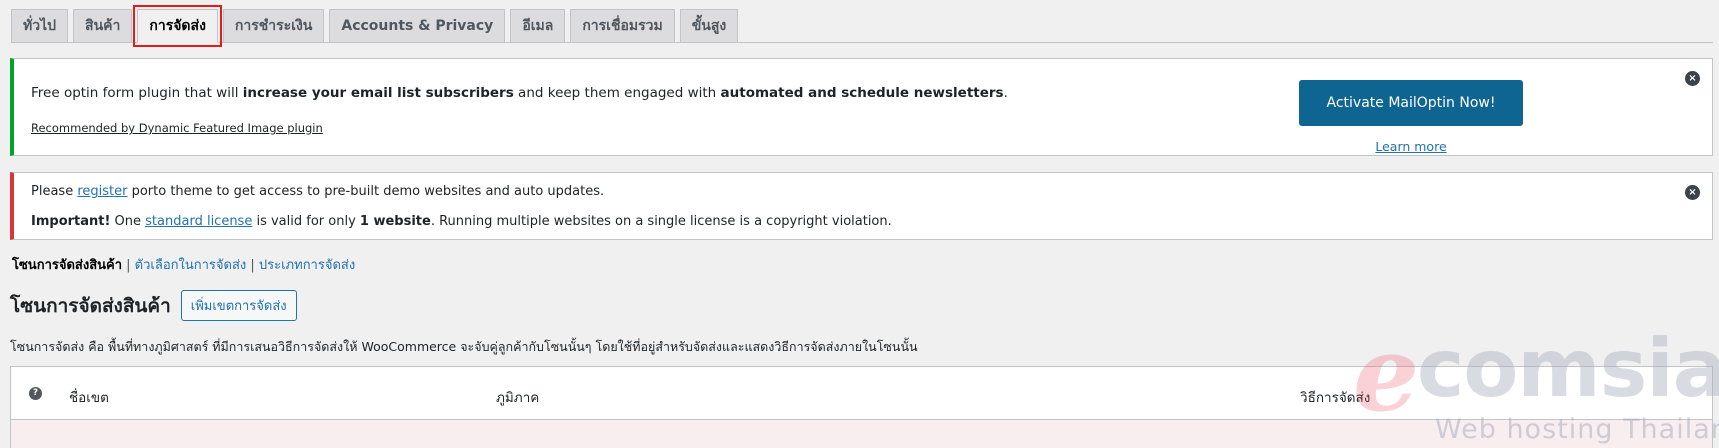 The image size is (1719, 448). I want to click on column-zone-name: ชื่อเขต, so click(89, 398).